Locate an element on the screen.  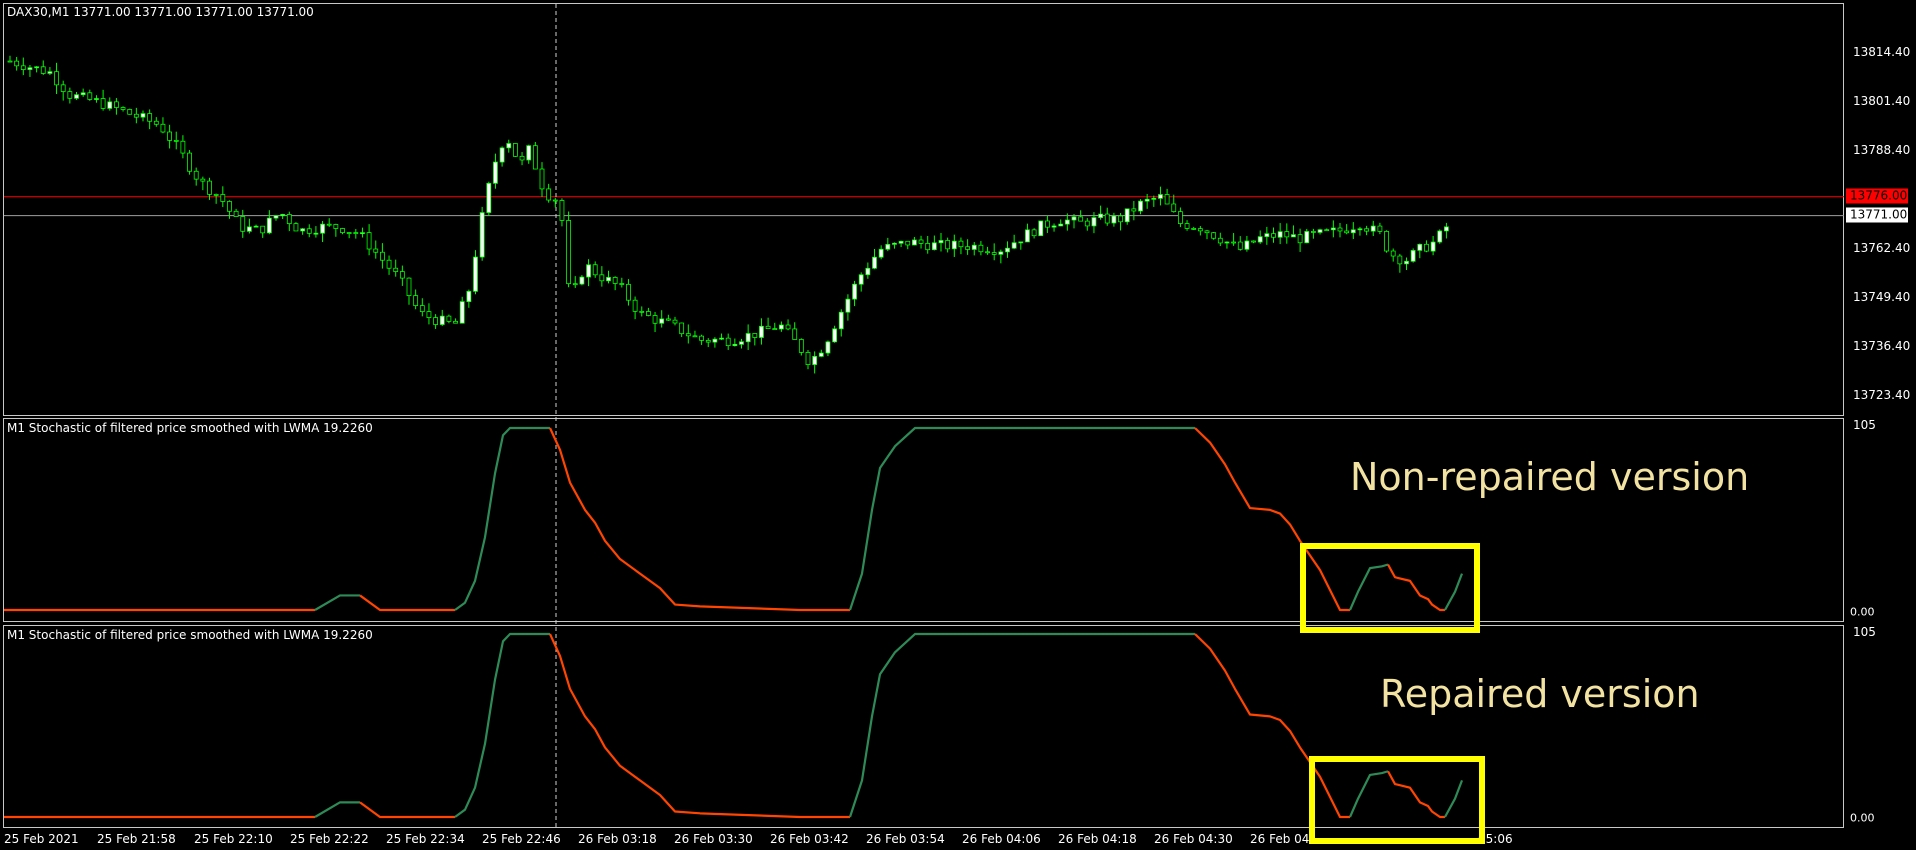
time-label: 26 Feb 03:42 is located at coordinates (809, 839).